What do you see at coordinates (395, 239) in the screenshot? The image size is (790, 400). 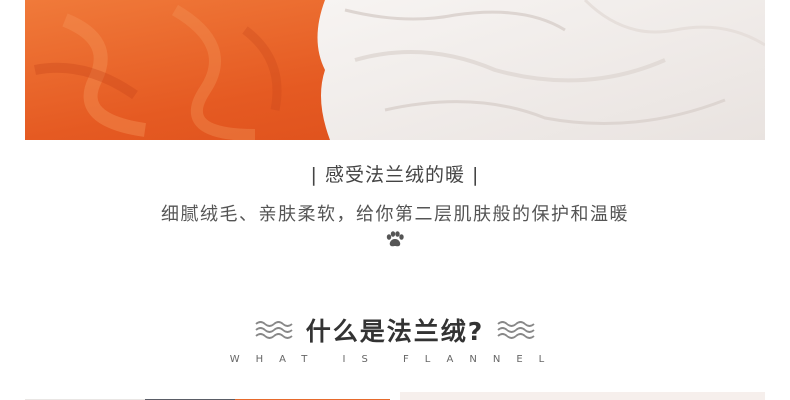 I see `paw-icon` at bounding box center [395, 239].